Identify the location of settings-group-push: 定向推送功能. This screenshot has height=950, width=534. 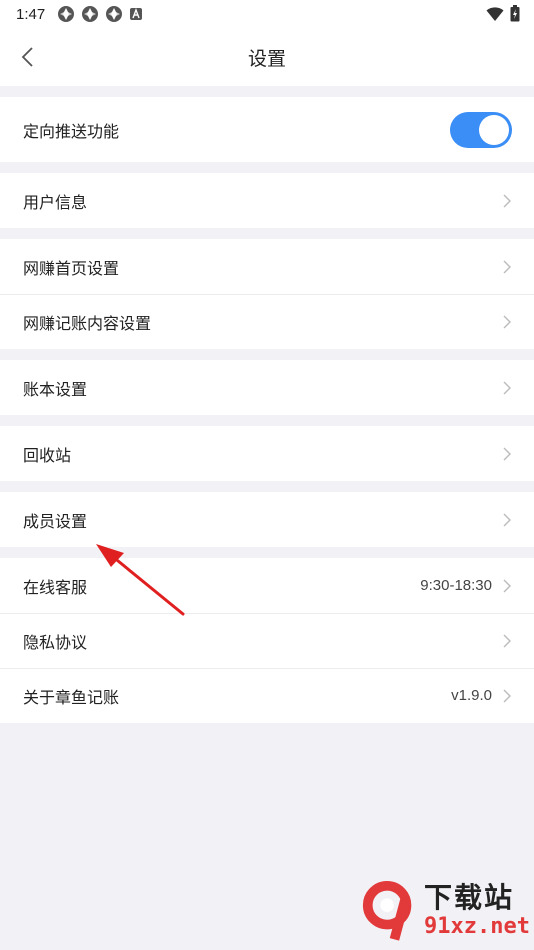
(267, 129).